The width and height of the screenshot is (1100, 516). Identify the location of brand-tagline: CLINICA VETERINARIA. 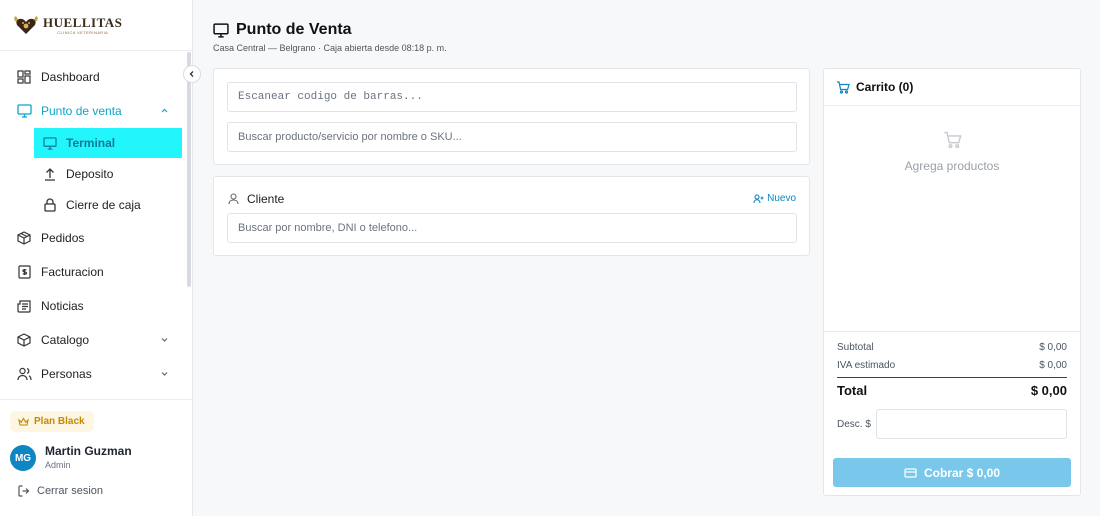
(83, 32).